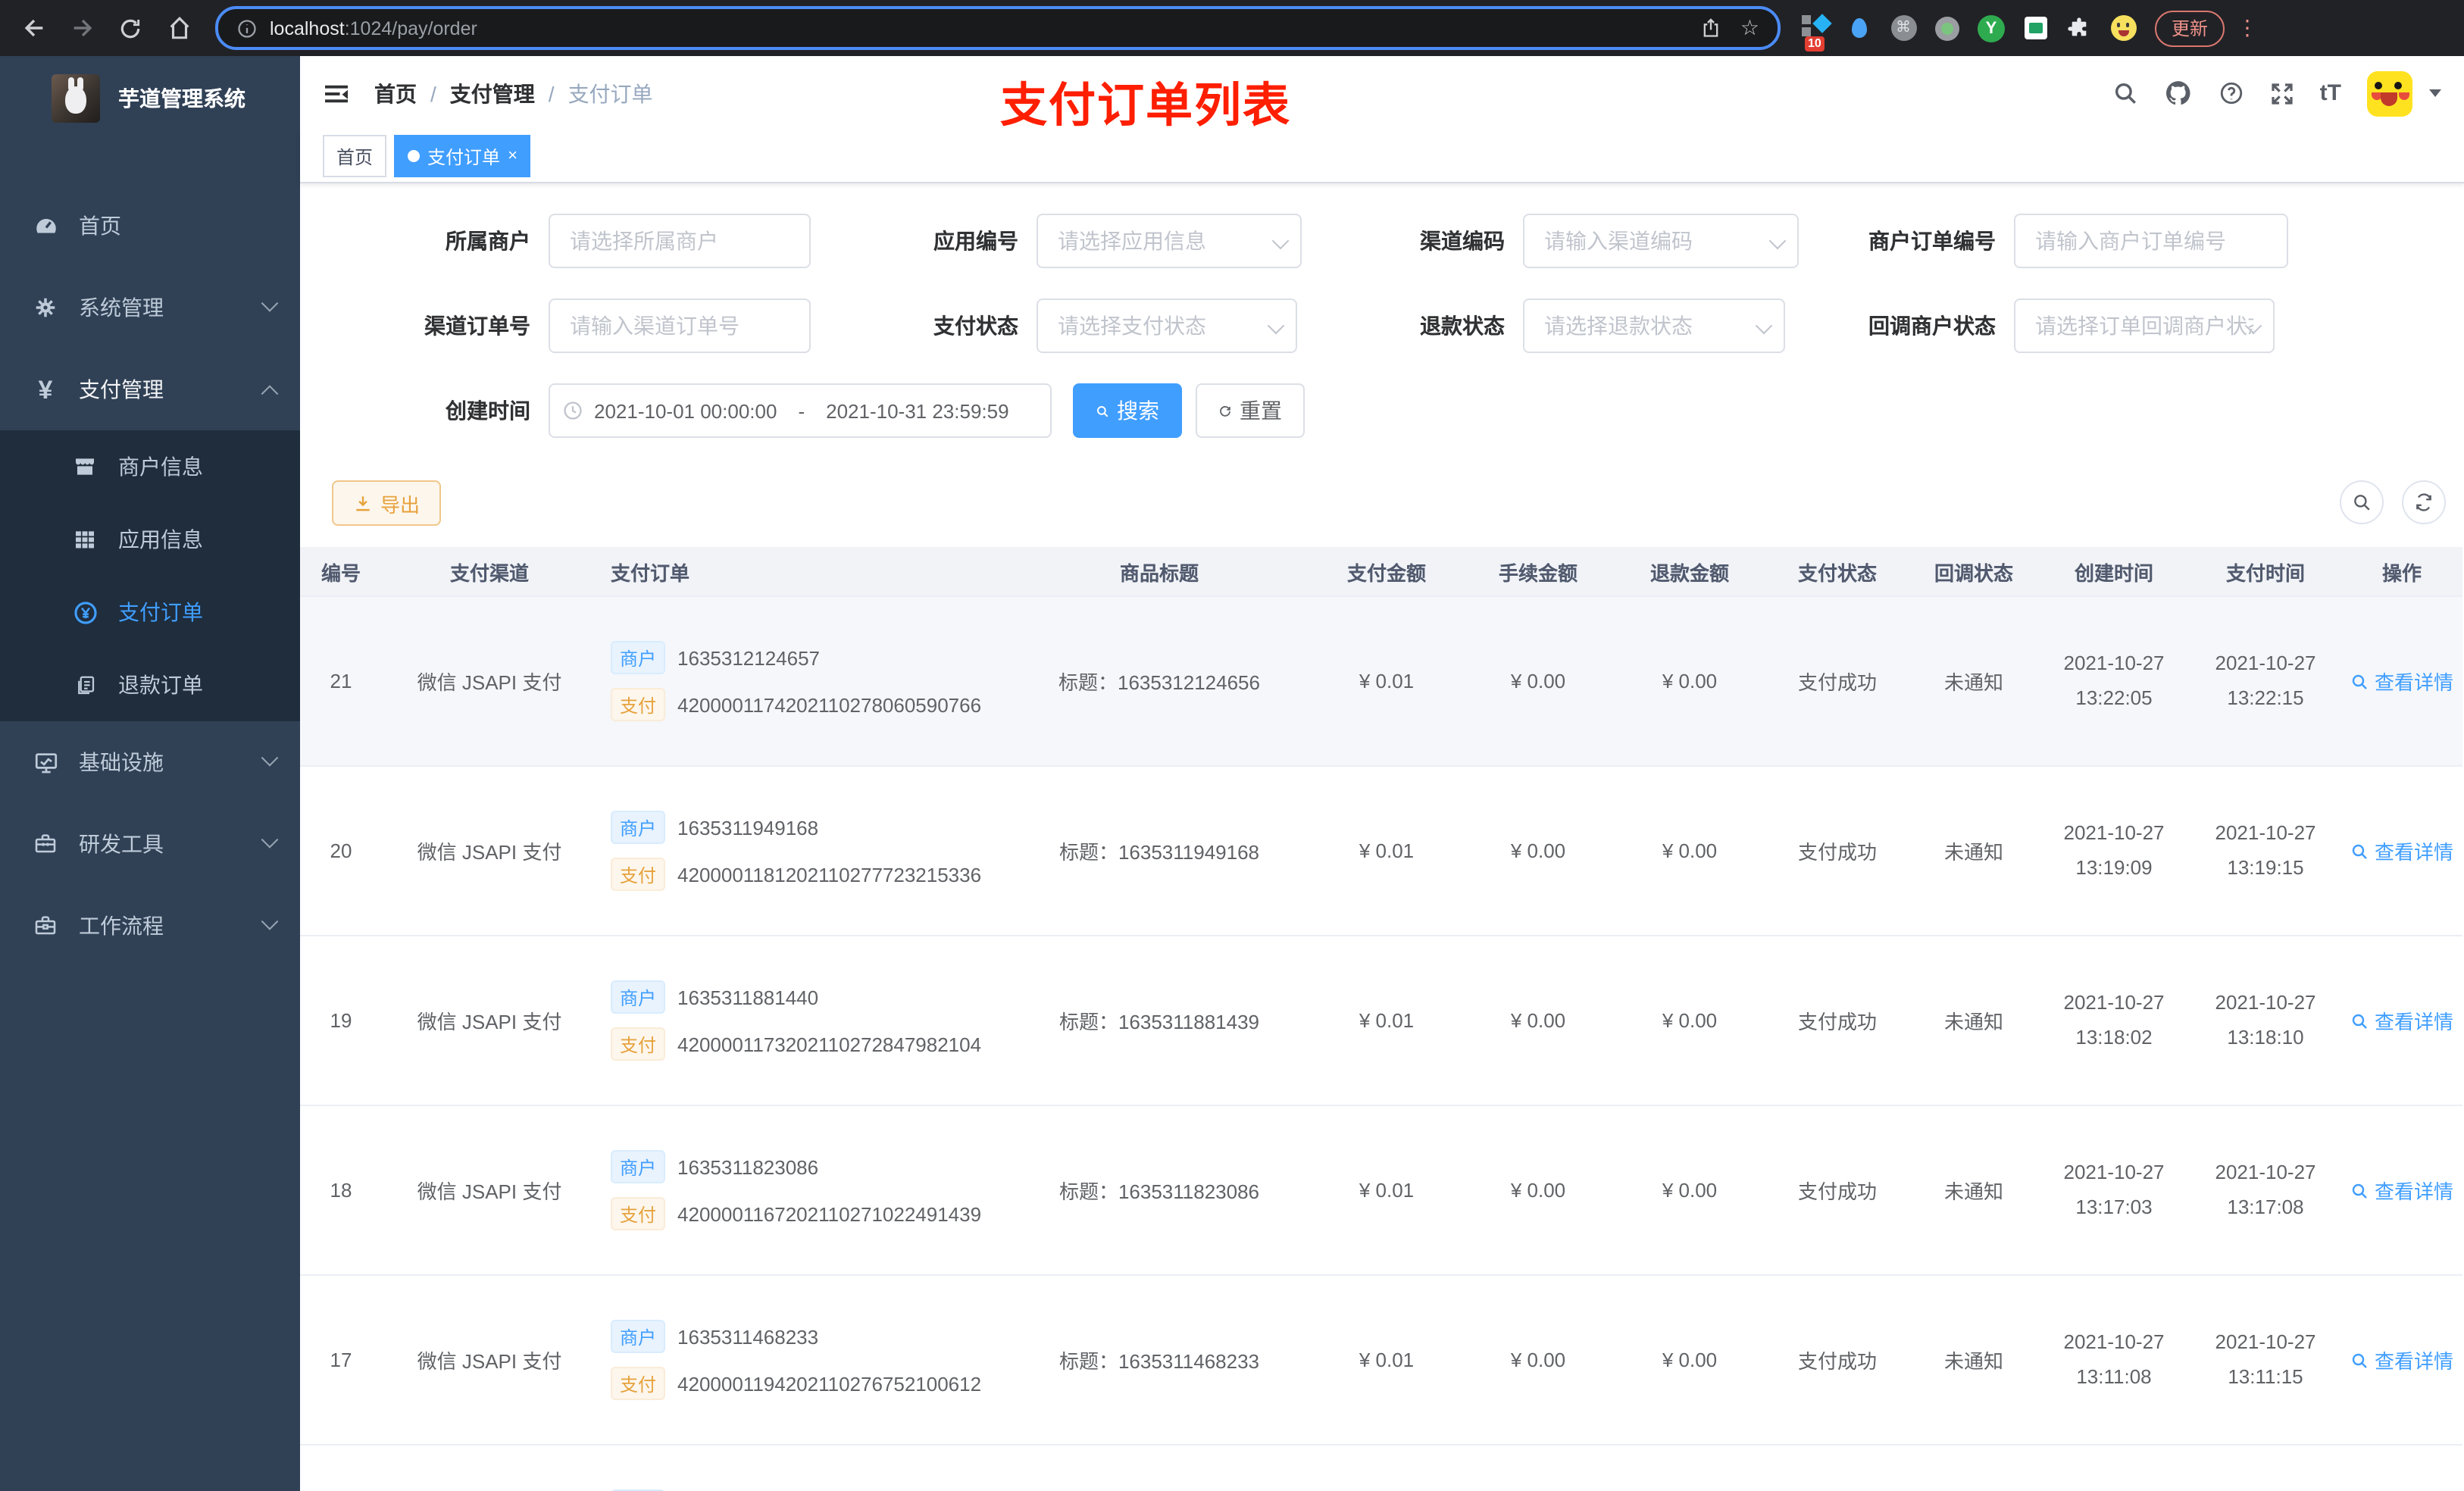 Image resolution: width=2464 pixels, height=1491 pixels. What do you see at coordinates (1711, 28) in the screenshot?
I see `share-icon` at bounding box center [1711, 28].